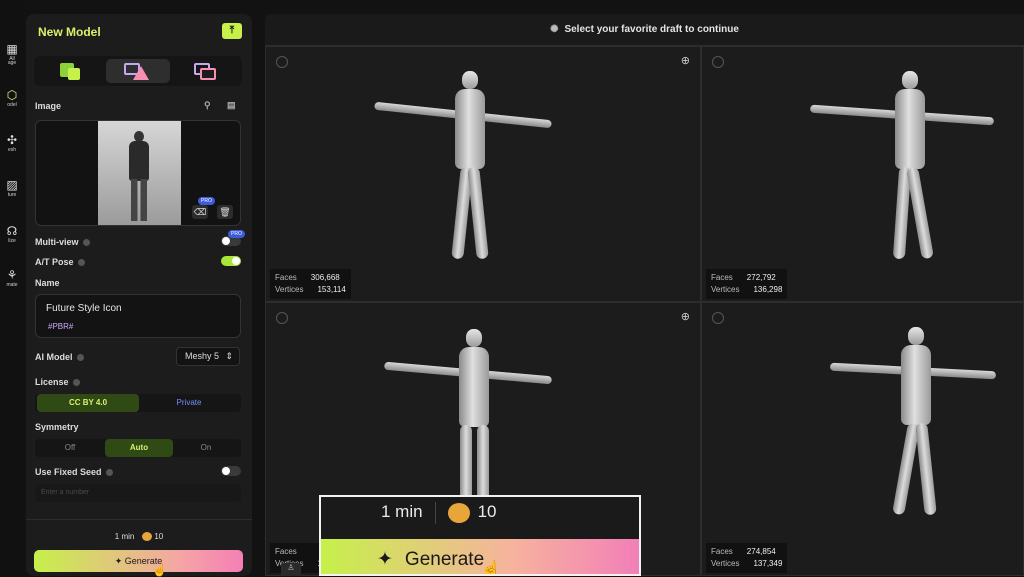 The width and height of the screenshot is (1024, 577). Describe the element at coordinates (74, 472) in the screenshot. I see `seed-label: Use Fixed Seed` at that location.